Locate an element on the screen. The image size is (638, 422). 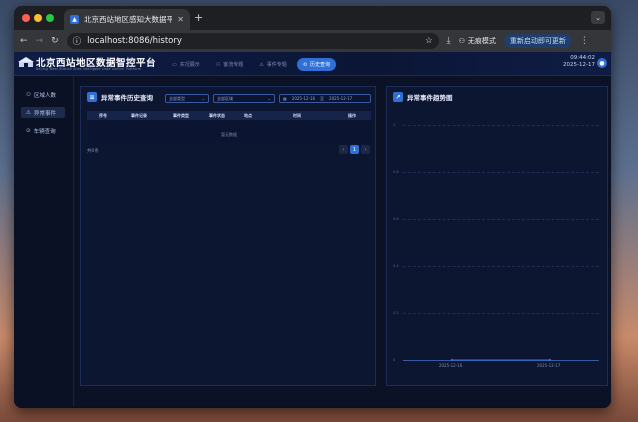
column-header: 序号 is located at coordinates (103, 115).